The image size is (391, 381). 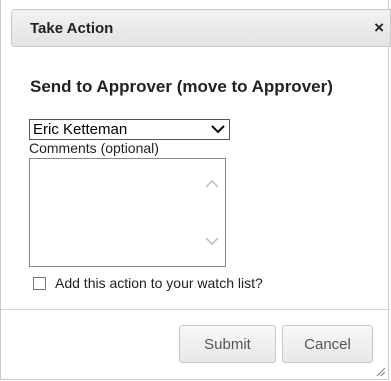 What do you see at coordinates (39, 283) in the screenshot?
I see `watch-list-checkbox` at bounding box center [39, 283].